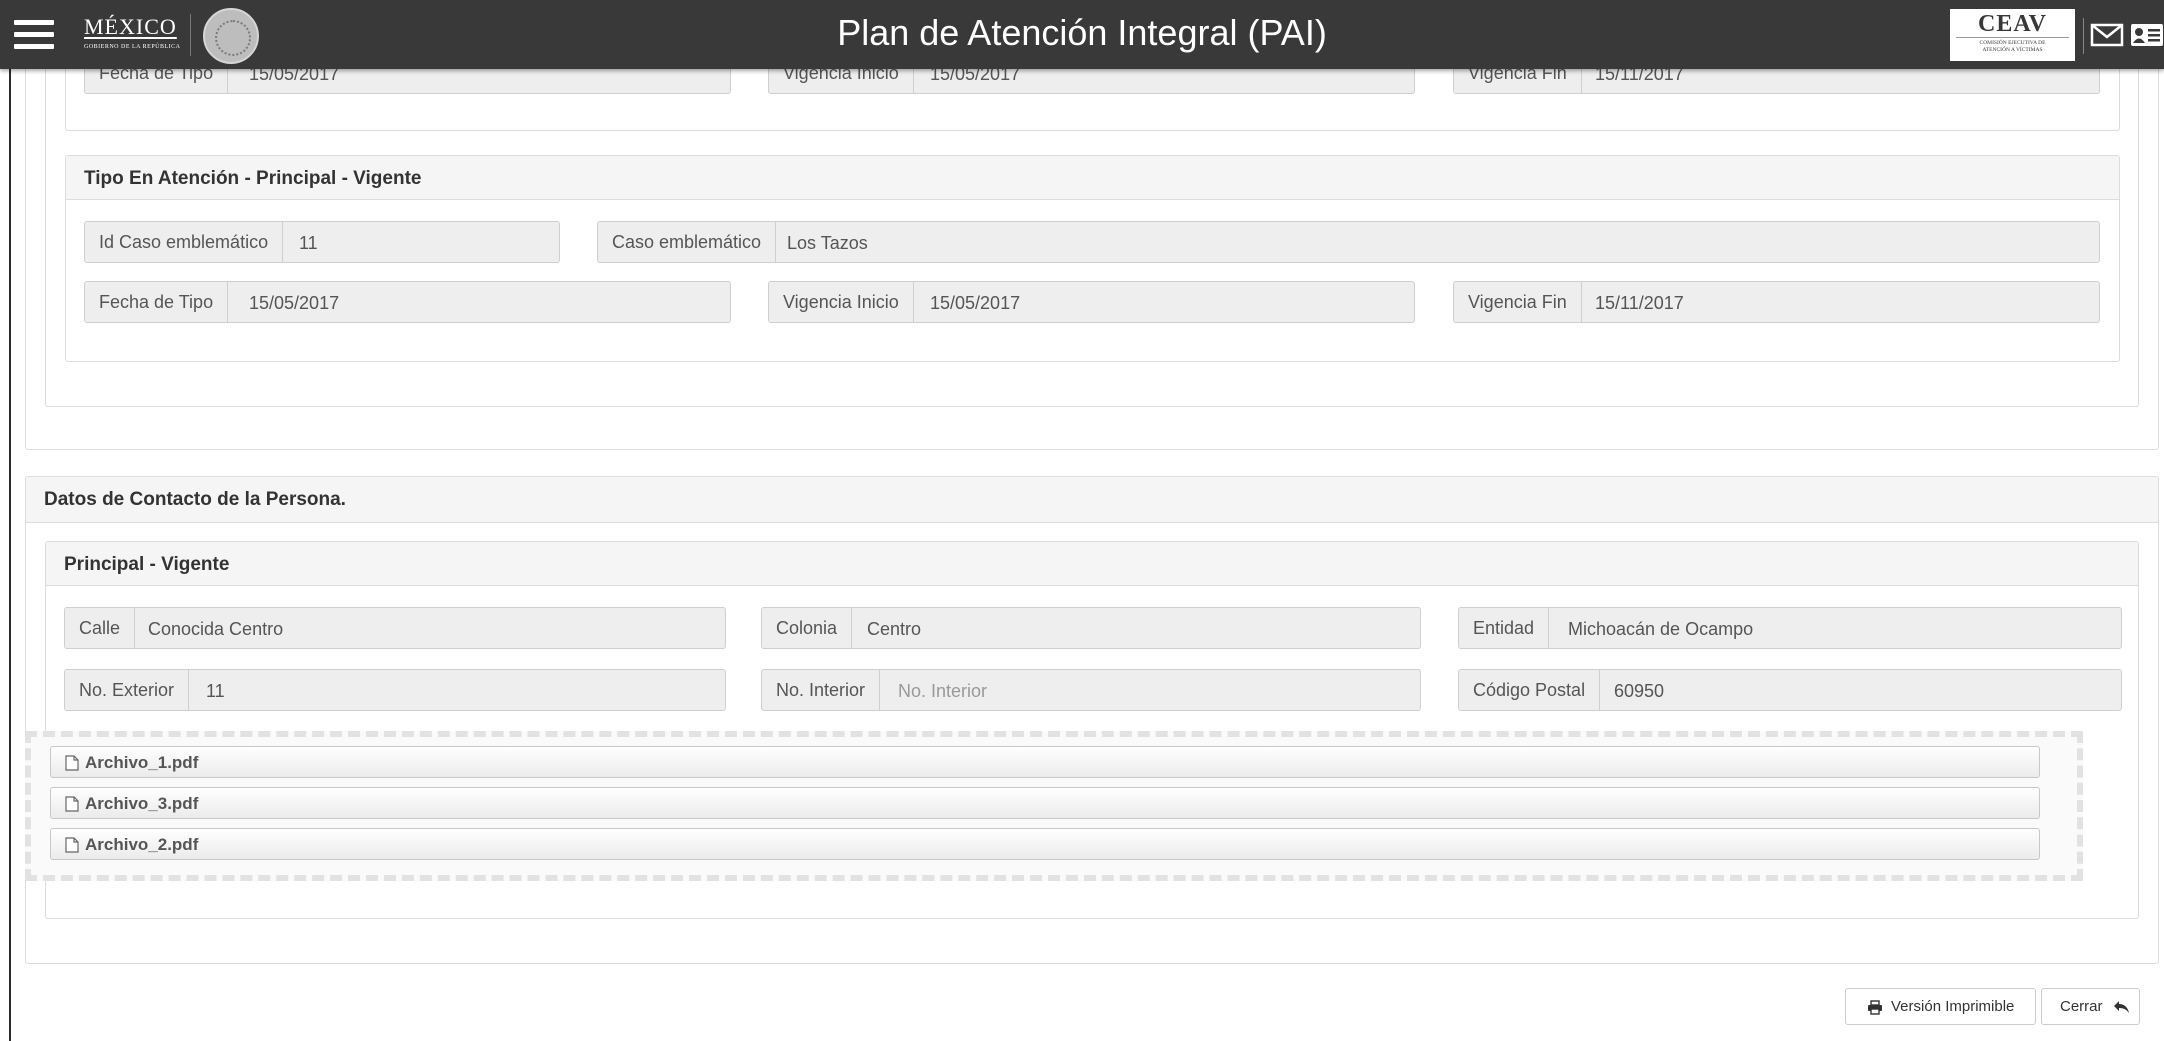 This screenshot has height=1041, width=2164. I want to click on no-exterior-value: 11, so click(215, 691).